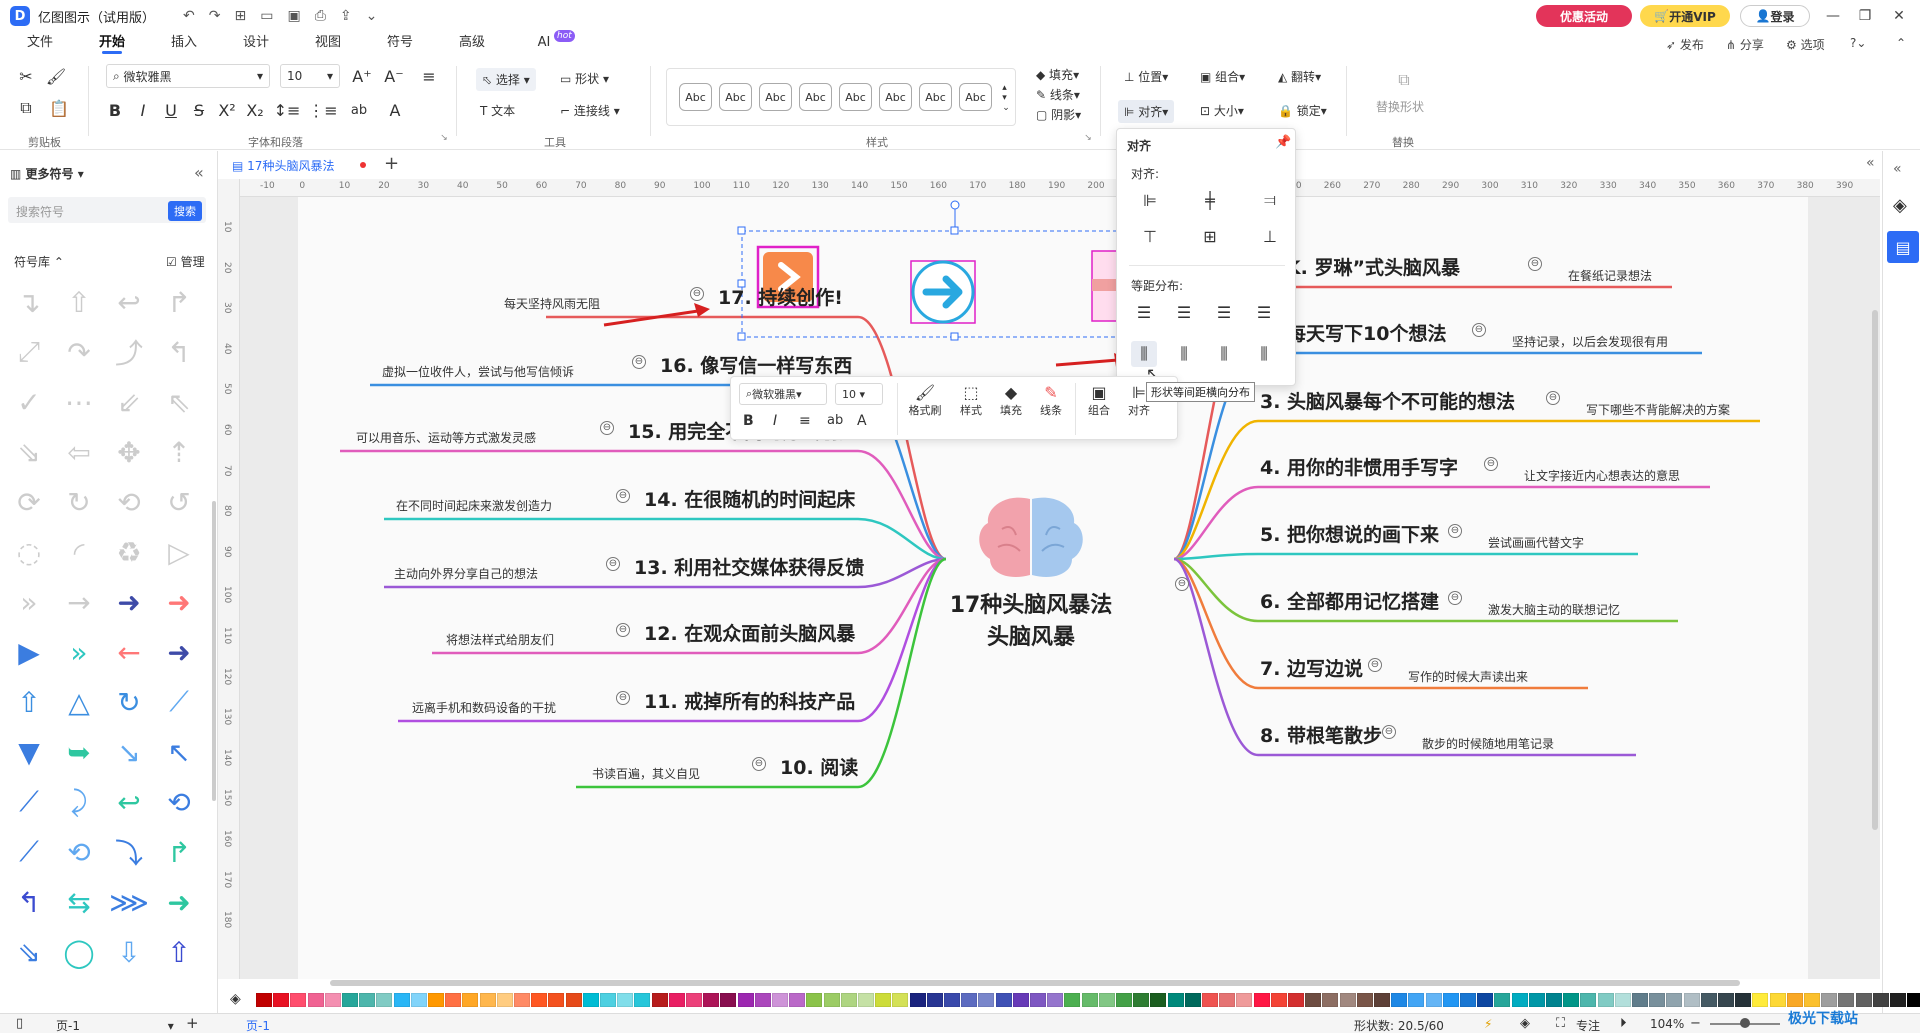  Describe the element at coordinates (1875, 570) in the screenshot. I see `vertical-scrollbar` at that location.